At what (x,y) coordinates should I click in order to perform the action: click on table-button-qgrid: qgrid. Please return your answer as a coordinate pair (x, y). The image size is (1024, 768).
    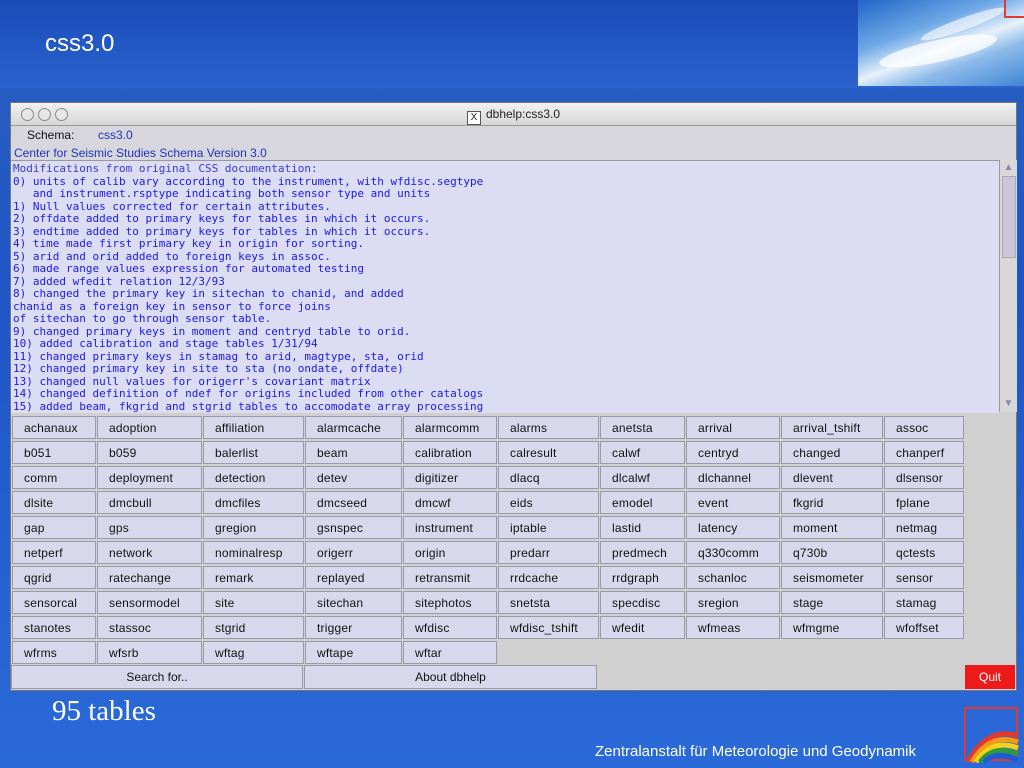
    Looking at the image, I should click on (54, 577).